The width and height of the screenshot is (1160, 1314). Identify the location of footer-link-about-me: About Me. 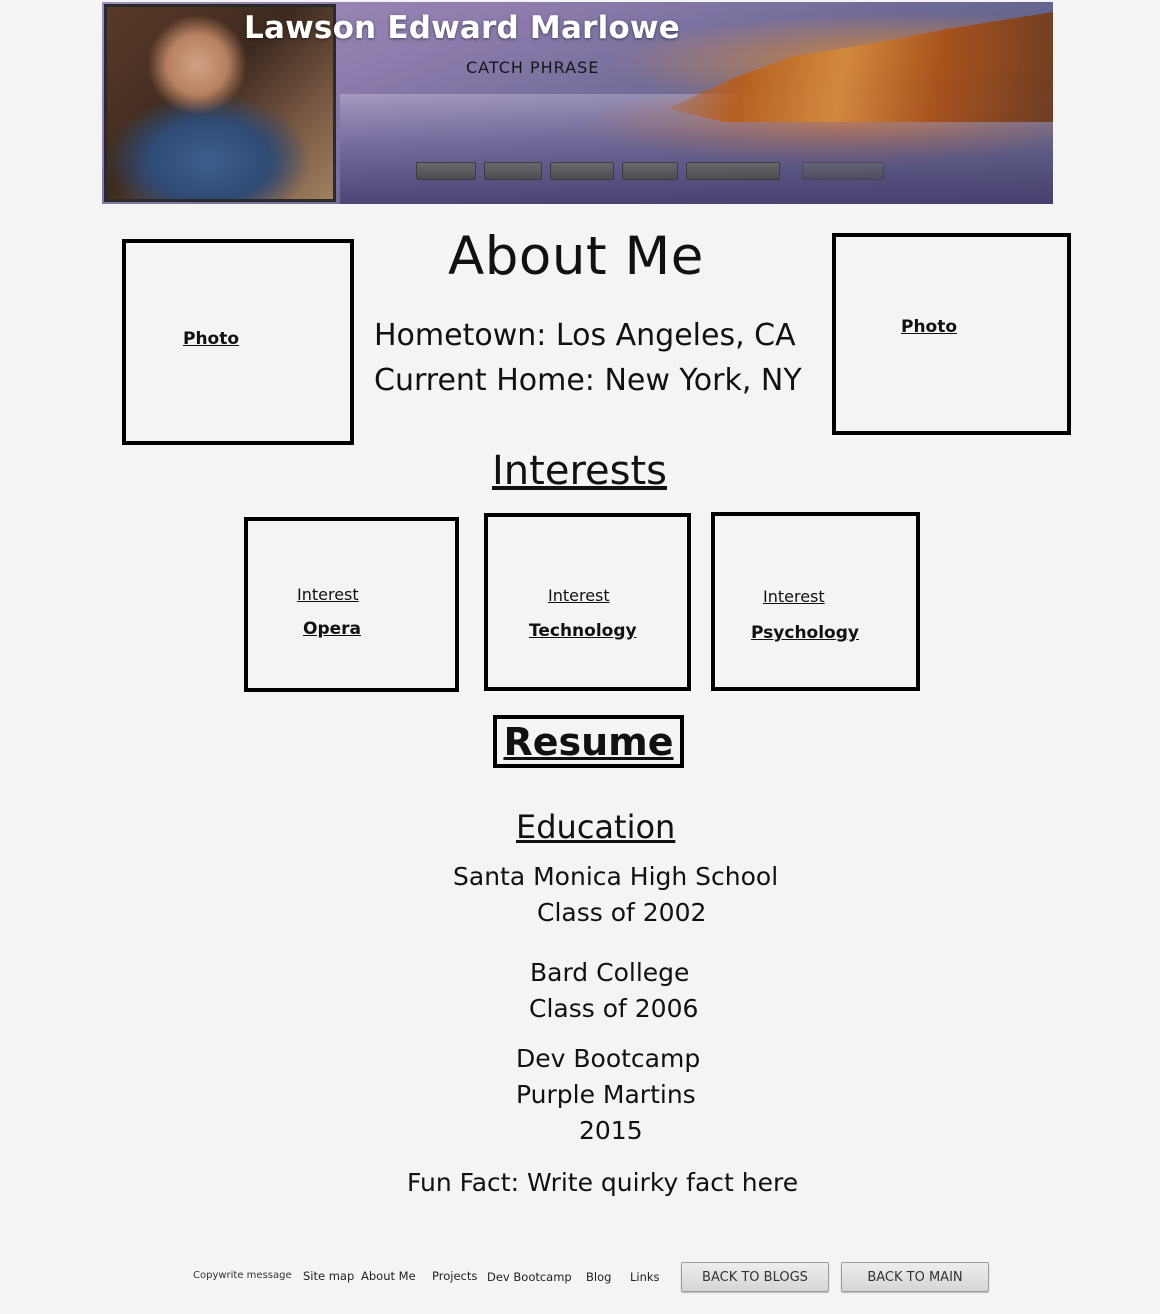
(388, 1276).